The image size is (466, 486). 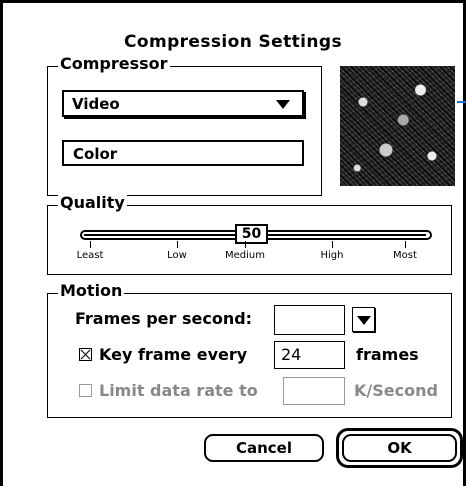 What do you see at coordinates (85, 354) in the screenshot?
I see `keyframe-checkbox` at bounding box center [85, 354].